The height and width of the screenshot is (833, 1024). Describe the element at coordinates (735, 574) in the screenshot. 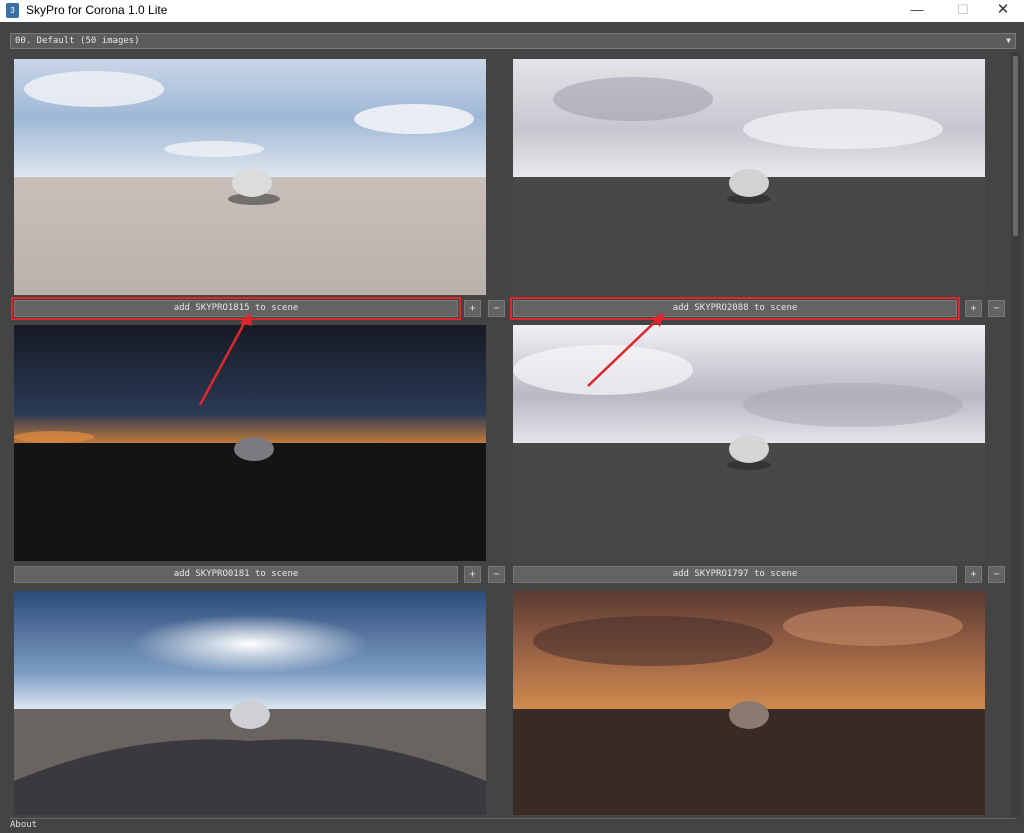

I see `add-to-scene-button: add SKYPRO1797 to scene` at that location.